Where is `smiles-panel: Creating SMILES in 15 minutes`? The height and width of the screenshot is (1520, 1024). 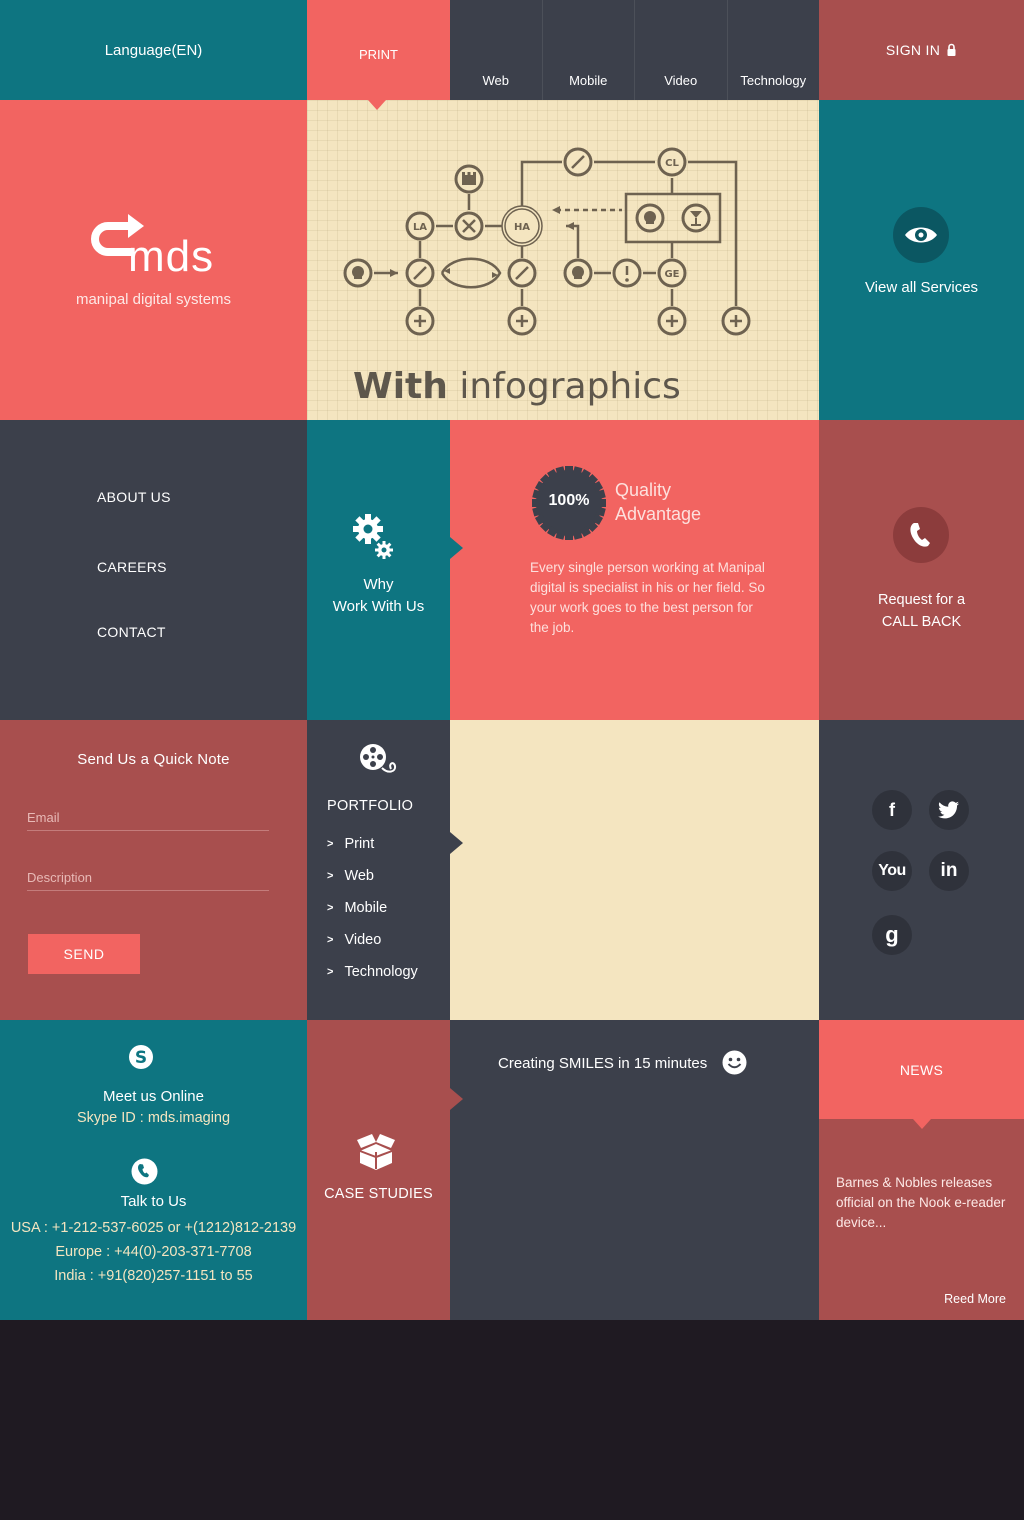
smiles-panel: Creating SMILES in 15 minutes is located at coordinates (634, 1170).